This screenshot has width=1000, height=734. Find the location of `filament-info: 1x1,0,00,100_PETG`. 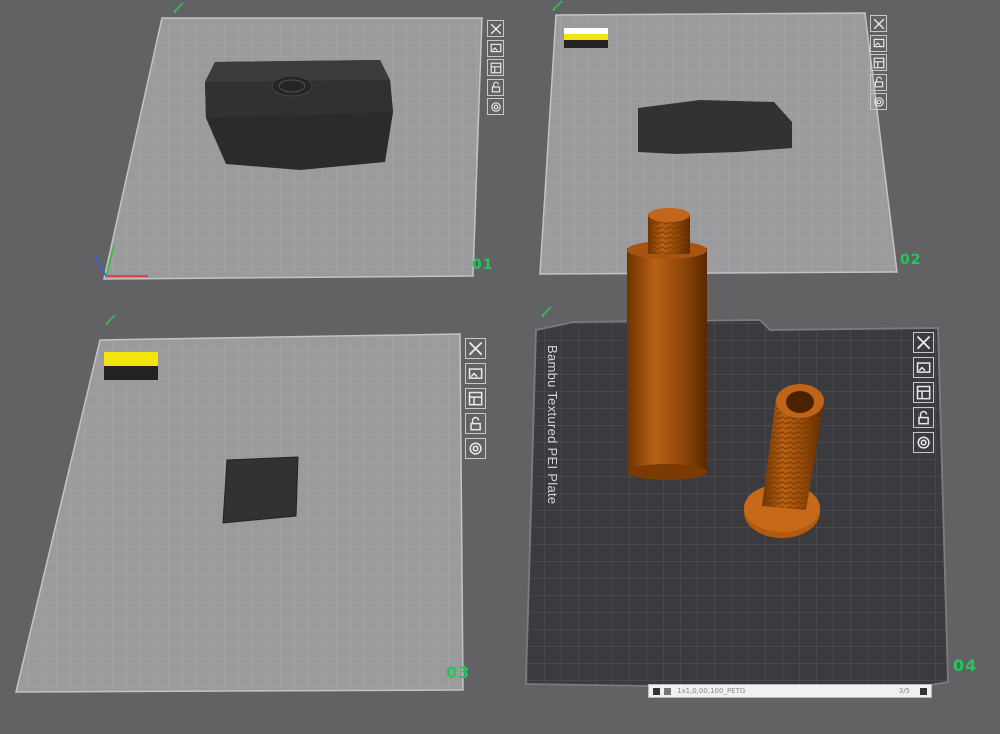

filament-info: 1x1,0,00,100_PETG is located at coordinates (711, 691).